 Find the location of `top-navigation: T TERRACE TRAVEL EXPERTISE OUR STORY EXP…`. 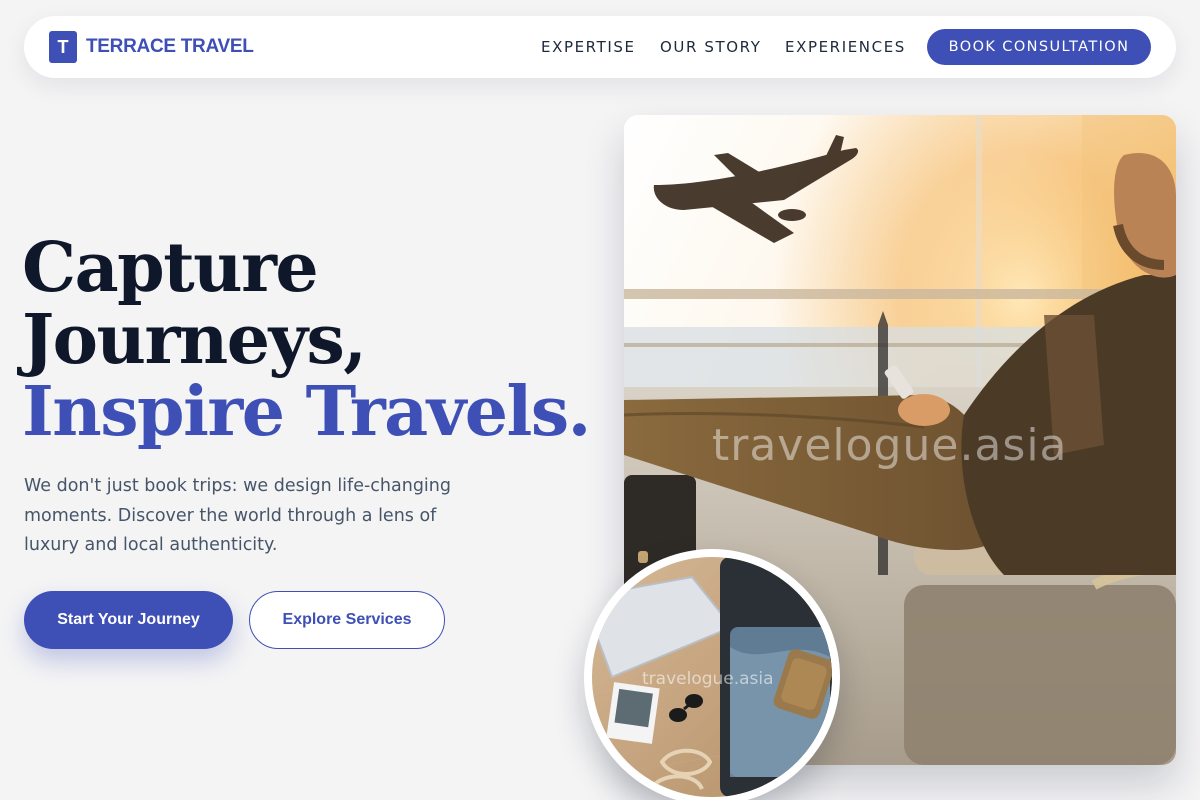

top-navigation: T TERRACE TRAVEL EXPERTISE OUR STORY EXP… is located at coordinates (600, 47).